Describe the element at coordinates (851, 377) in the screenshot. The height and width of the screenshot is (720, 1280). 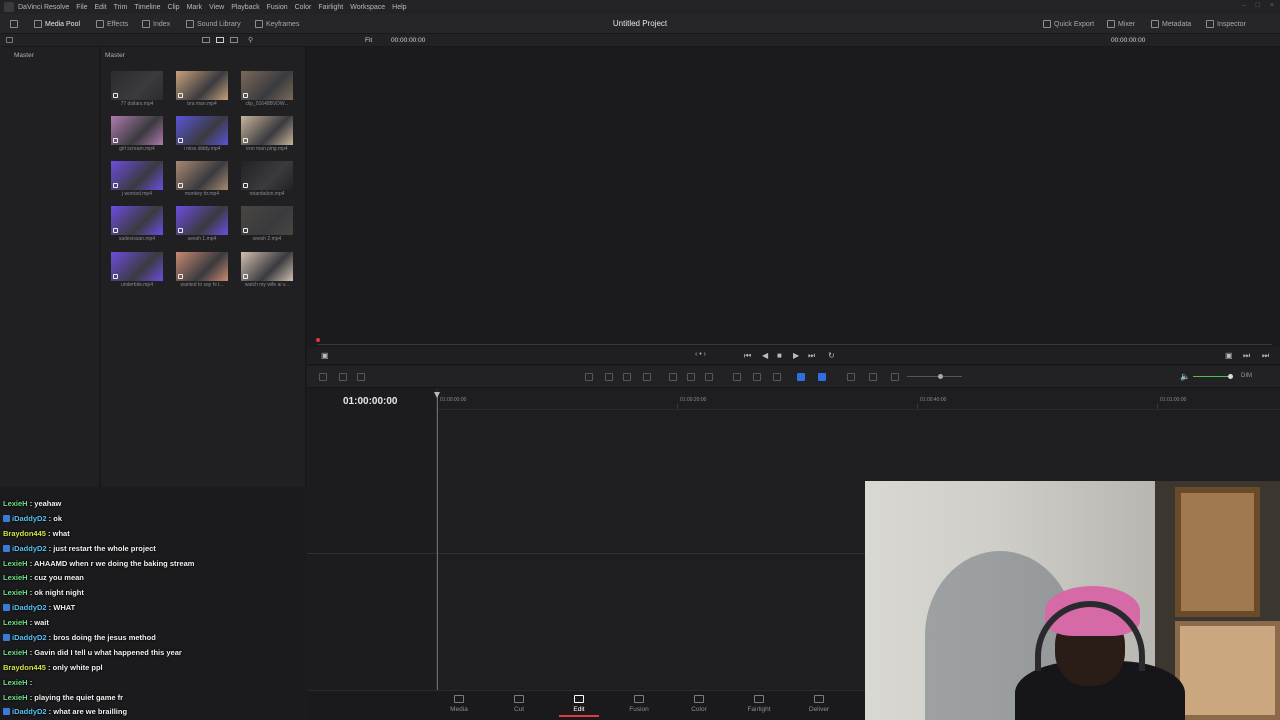
I see `zoom-full-icon` at that location.